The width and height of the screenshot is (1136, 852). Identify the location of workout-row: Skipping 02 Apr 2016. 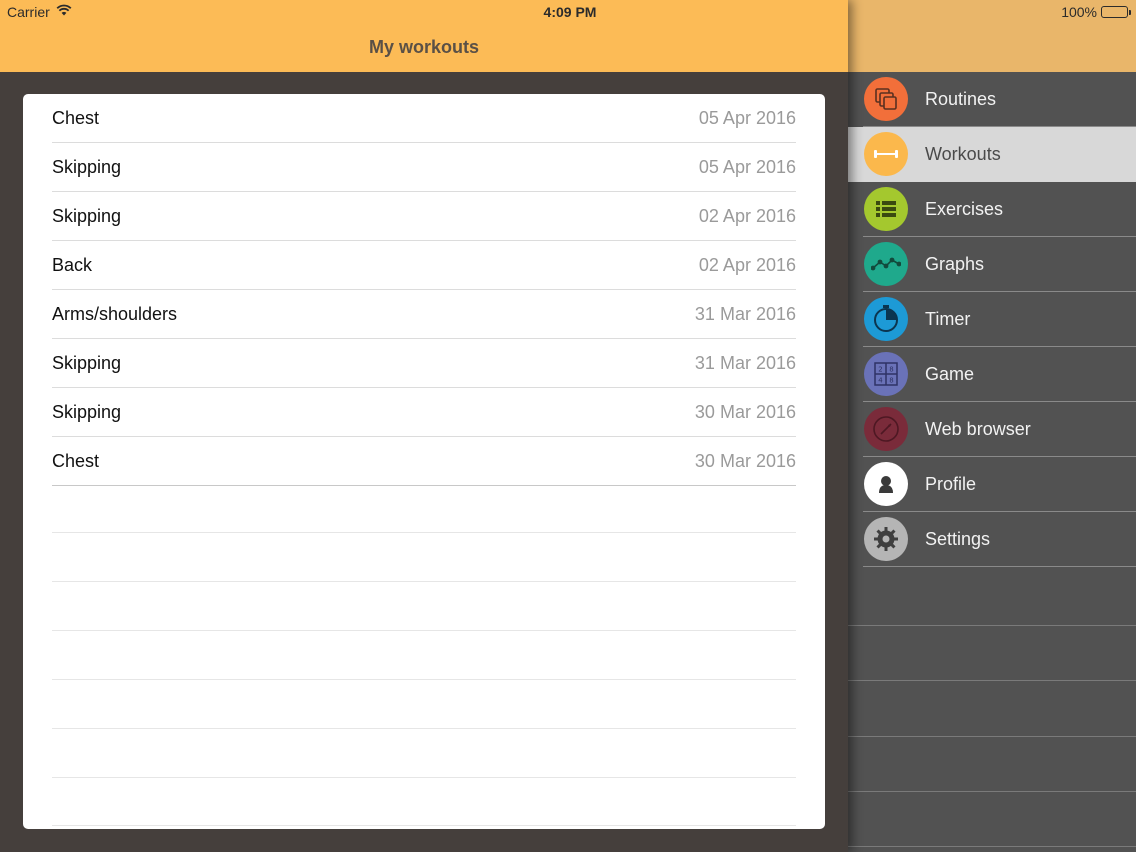
(424, 216).